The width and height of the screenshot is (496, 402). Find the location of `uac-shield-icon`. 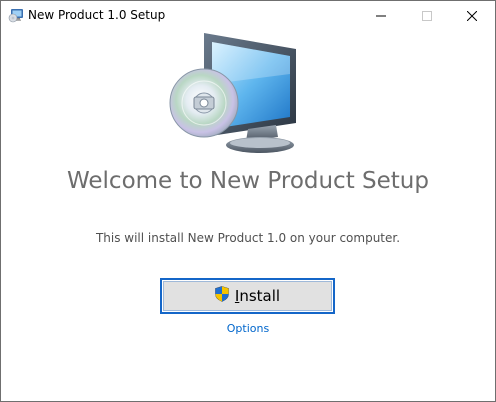

uac-shield-icon is located at coordinates (222, 296).